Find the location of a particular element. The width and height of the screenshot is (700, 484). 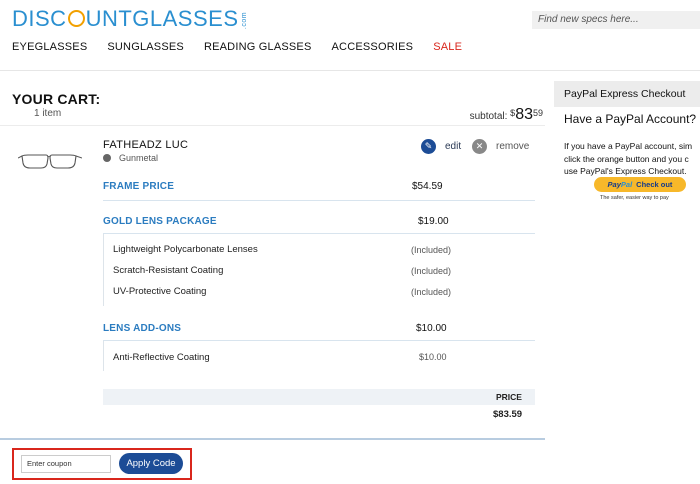

cart-bottom-divider is located at coordinates (272, 439).